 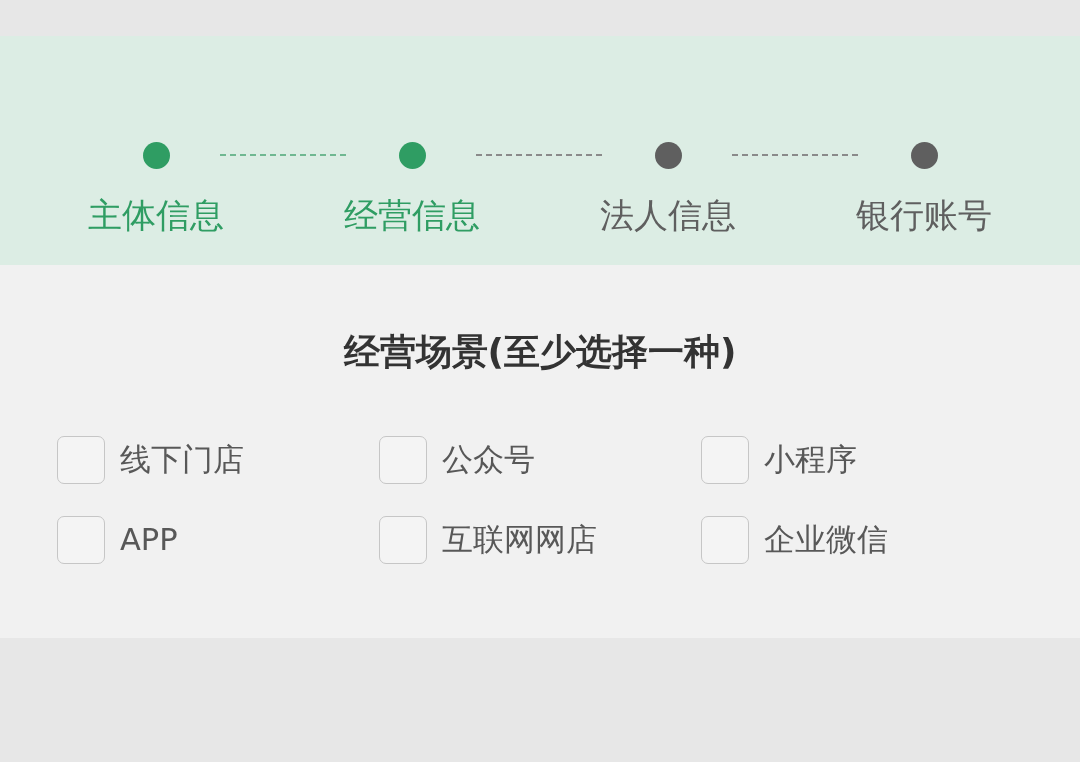 I want to click on option-label: APP, so click(x=149, y=540).